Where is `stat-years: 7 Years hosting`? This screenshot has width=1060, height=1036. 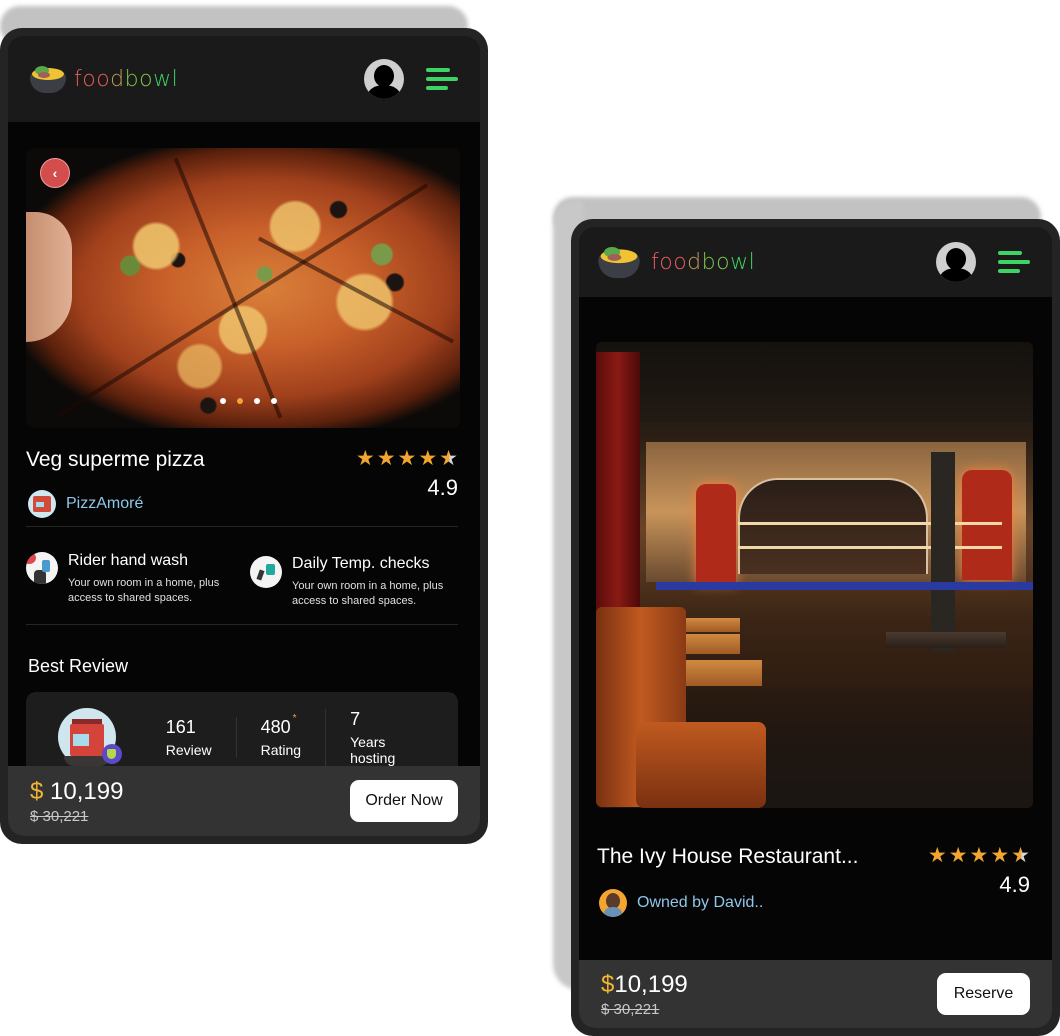 stat-years: 7 Years hosting is located at coordinates (391, 737).